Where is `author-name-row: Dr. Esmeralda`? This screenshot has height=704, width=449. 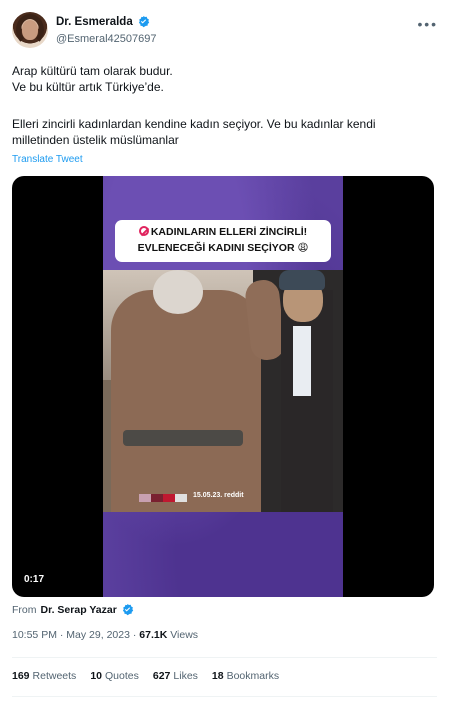 author-name-row: Dr. Esmeralda is located at coordinates (103, 21).